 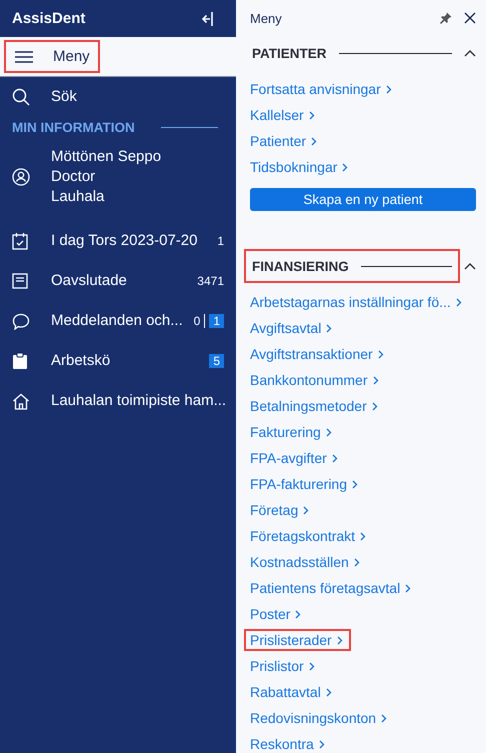 I want to click on menu-link: Avgiftstransaktioner, so click(x=318, y=354).